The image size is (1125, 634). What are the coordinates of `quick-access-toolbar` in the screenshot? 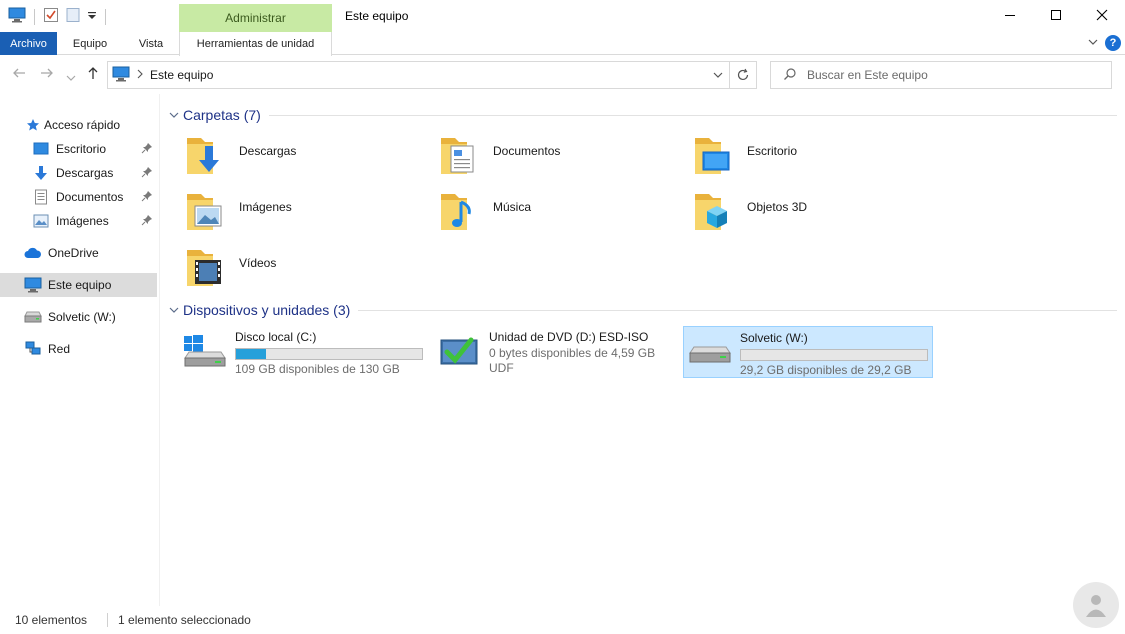 It's located at (58, 16).